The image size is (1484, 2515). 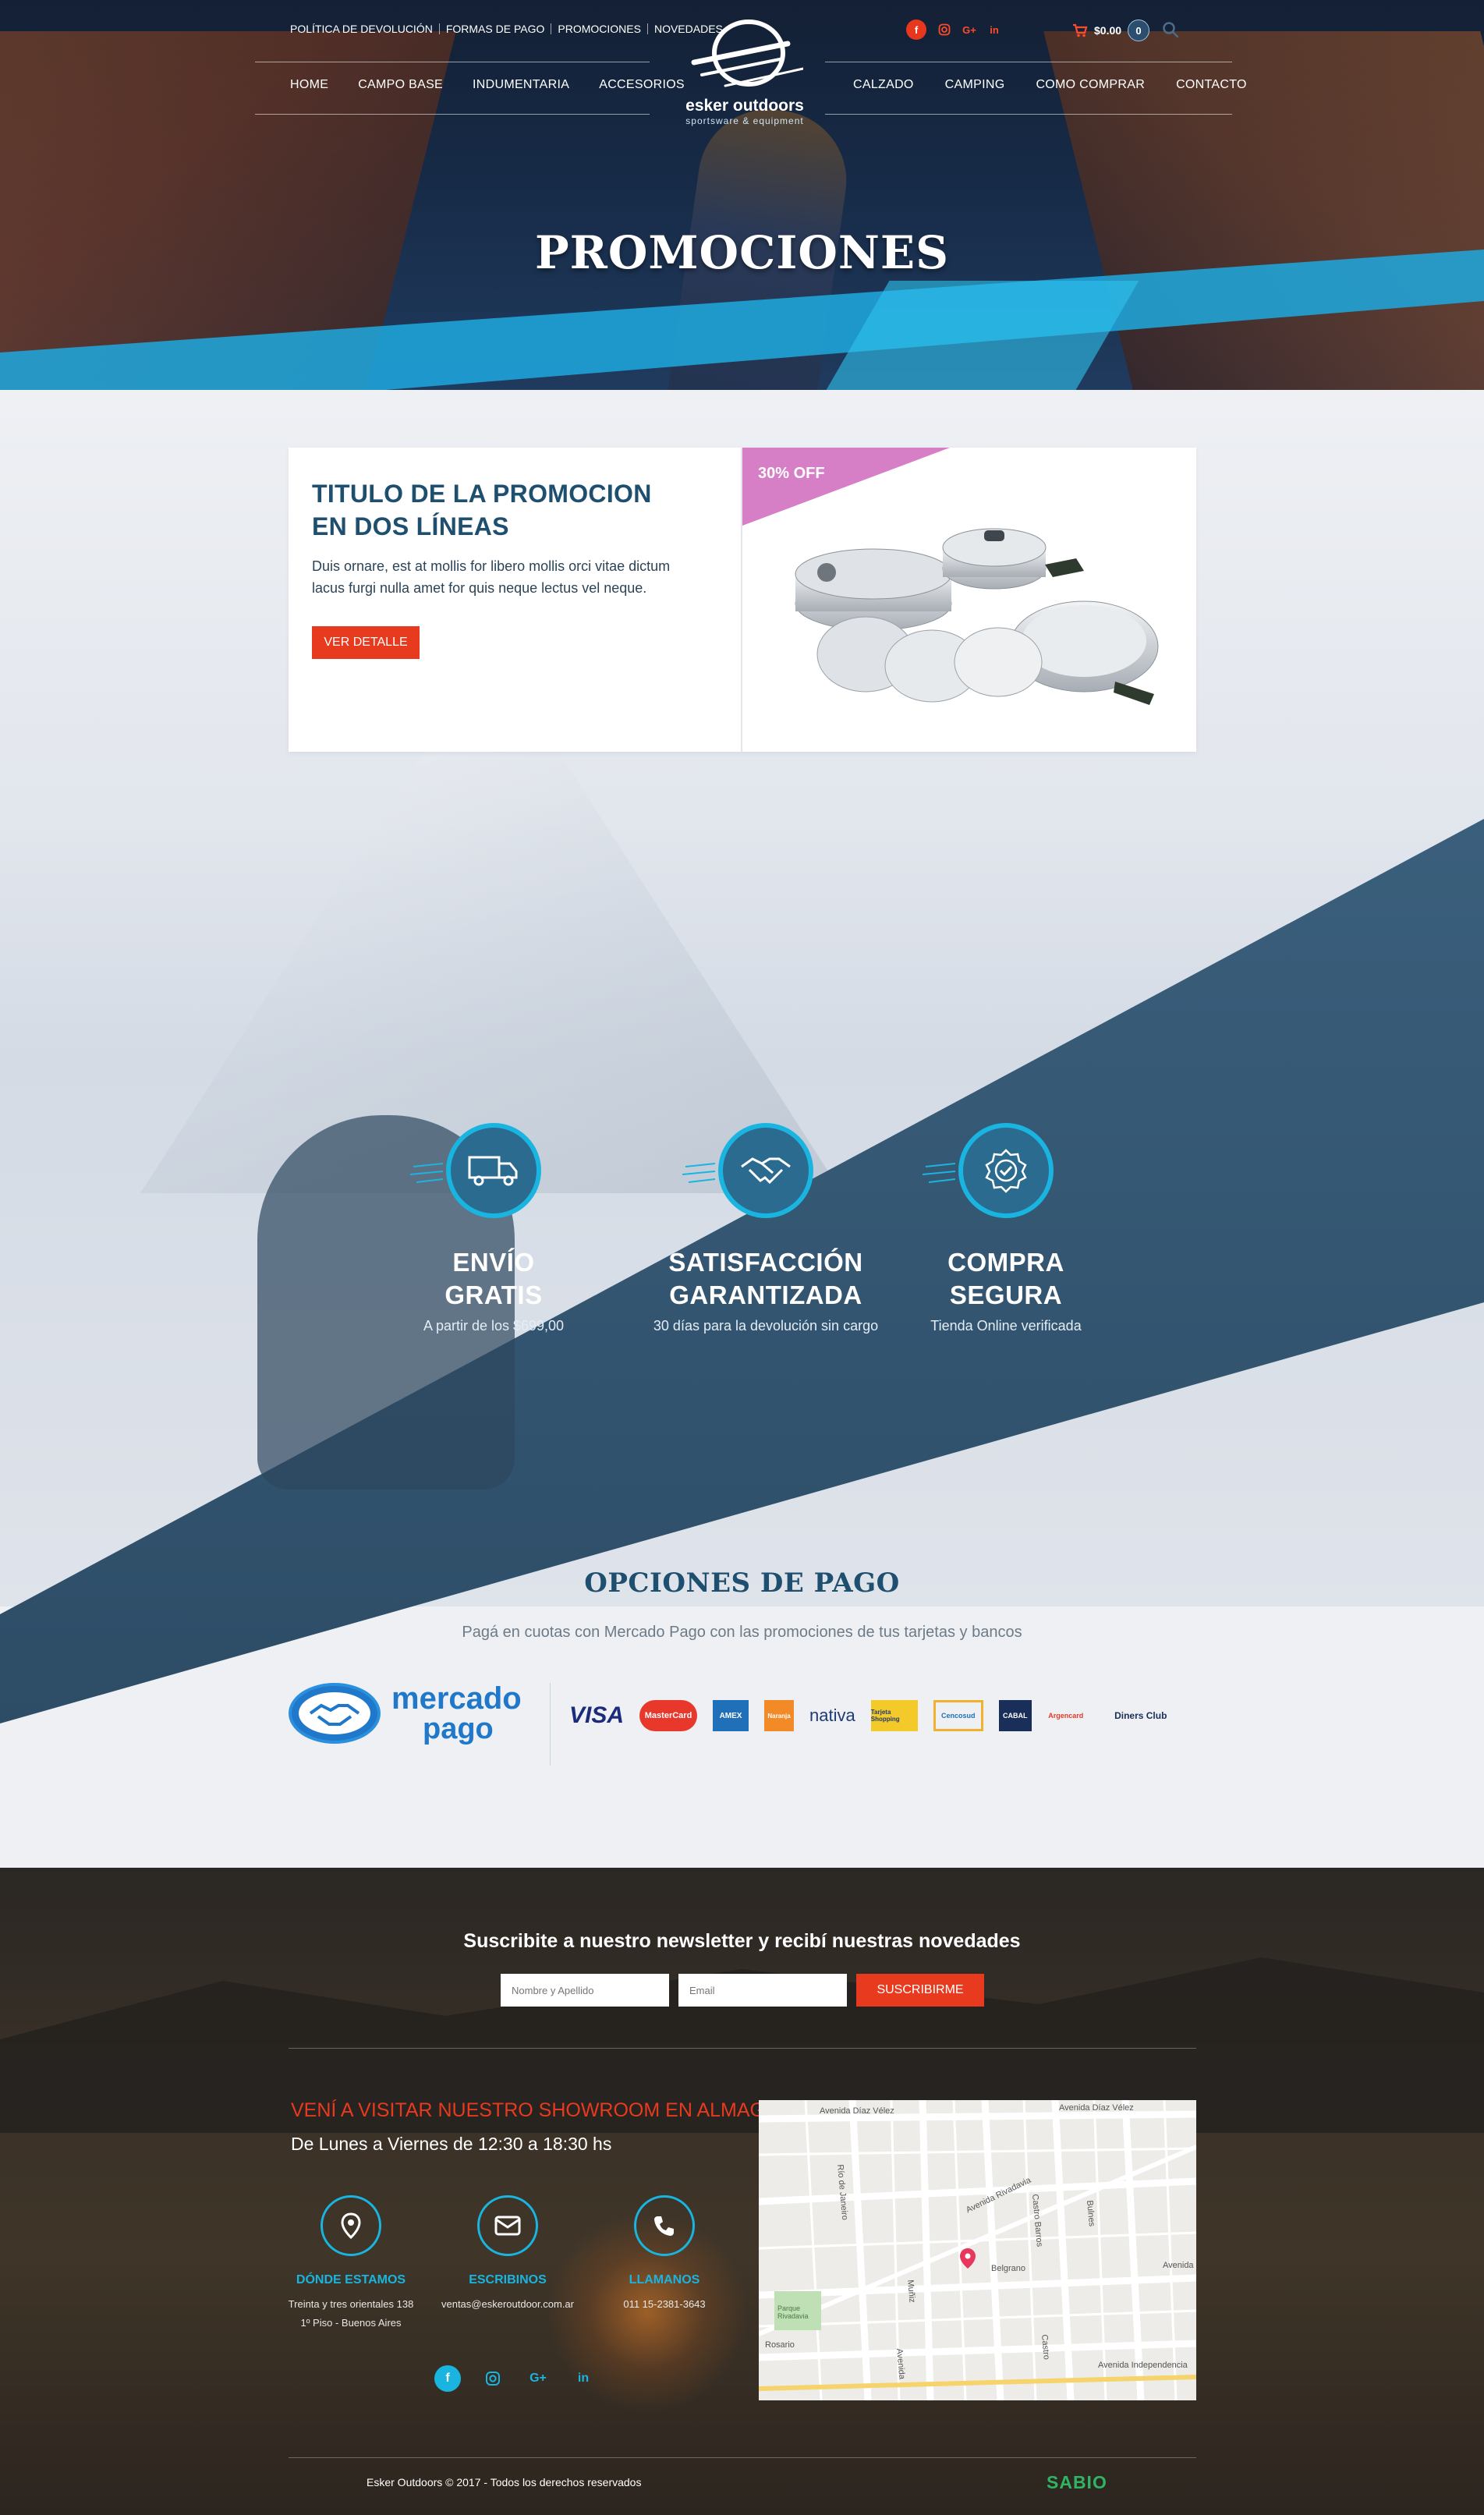 I want to click on newsletter-email-input, so click(x=762, y=1990).